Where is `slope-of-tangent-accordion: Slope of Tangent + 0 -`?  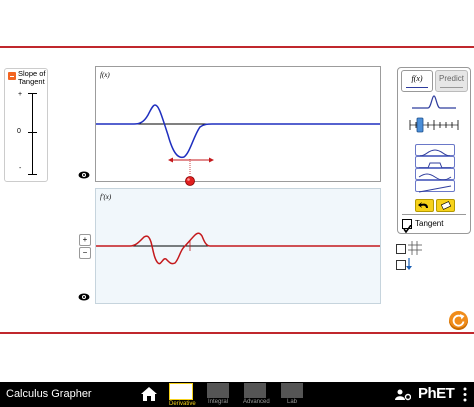 slope-of-tangent-accordion: Slope of Tangent + 0 - is located at coordinates (26, 125).